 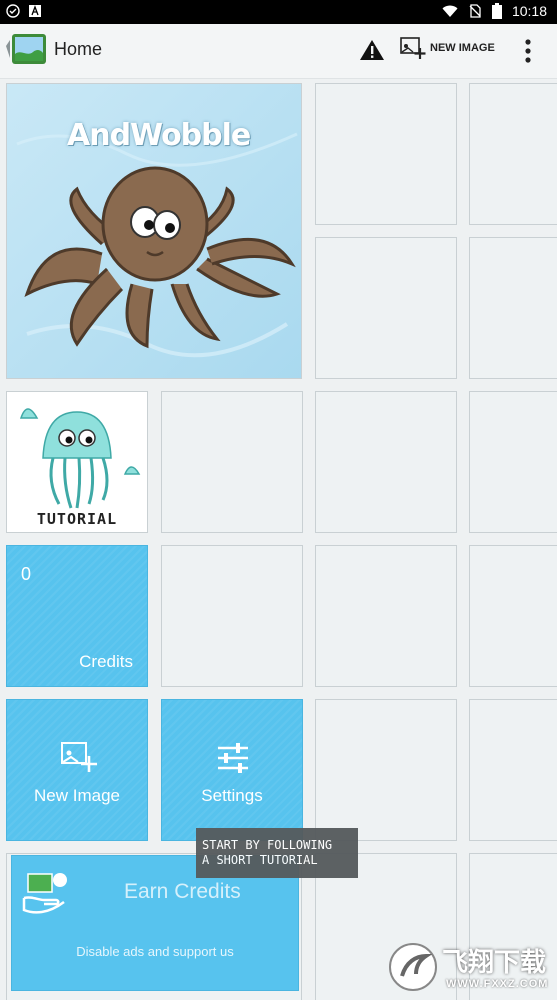 I want to click on status-bar: 10:18, so click(x=278, y=12).